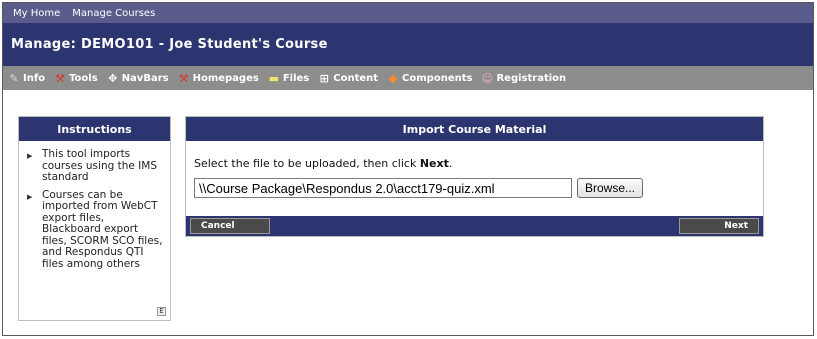 The height and width of the screenshot is (339, 817). I want to click on toolbar-item-label: Registration, so click(531, 78).